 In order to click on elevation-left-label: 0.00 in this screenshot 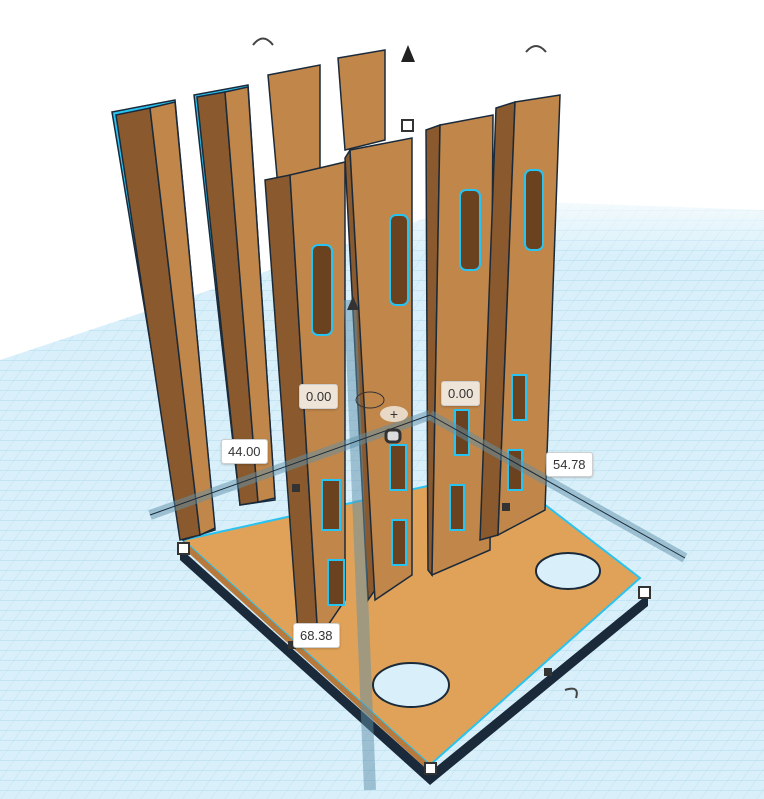, I will do `click(319, 396)`.